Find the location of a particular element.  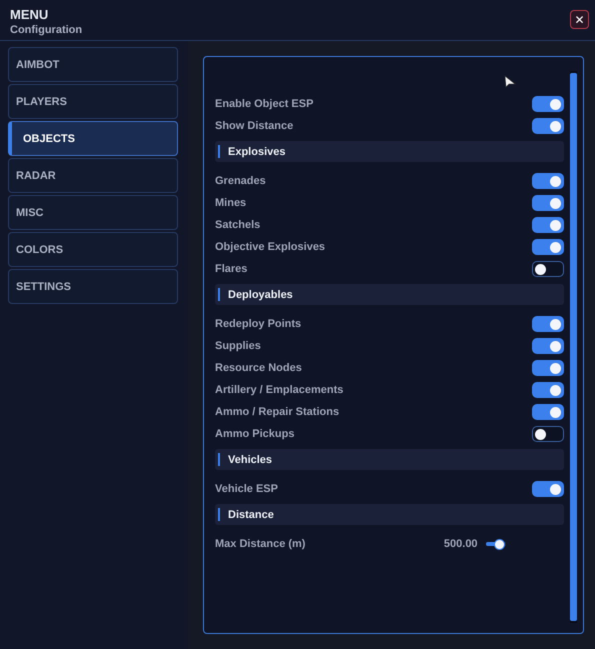

section-title: Distance is located at coordinates (251, 514).